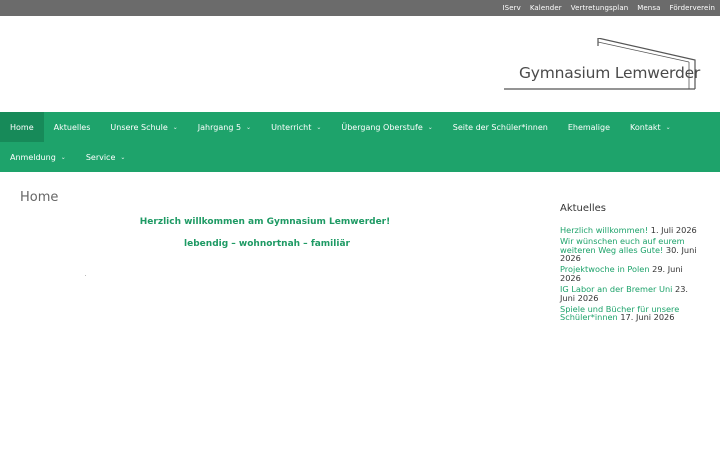 Image resolution: width=720 pixels, height=450 pixels. I want to click on nav-jahrgang-5: Jahrgang 5 ⌄, so click(224, 127).